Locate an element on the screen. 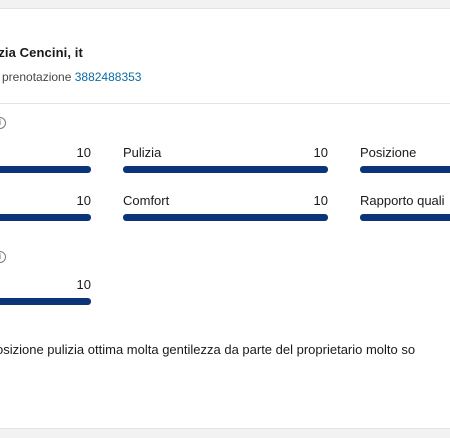 This screenshot has height=438, width=450. score-value-row2-col1: 10 is located at coordinates (83, 200).